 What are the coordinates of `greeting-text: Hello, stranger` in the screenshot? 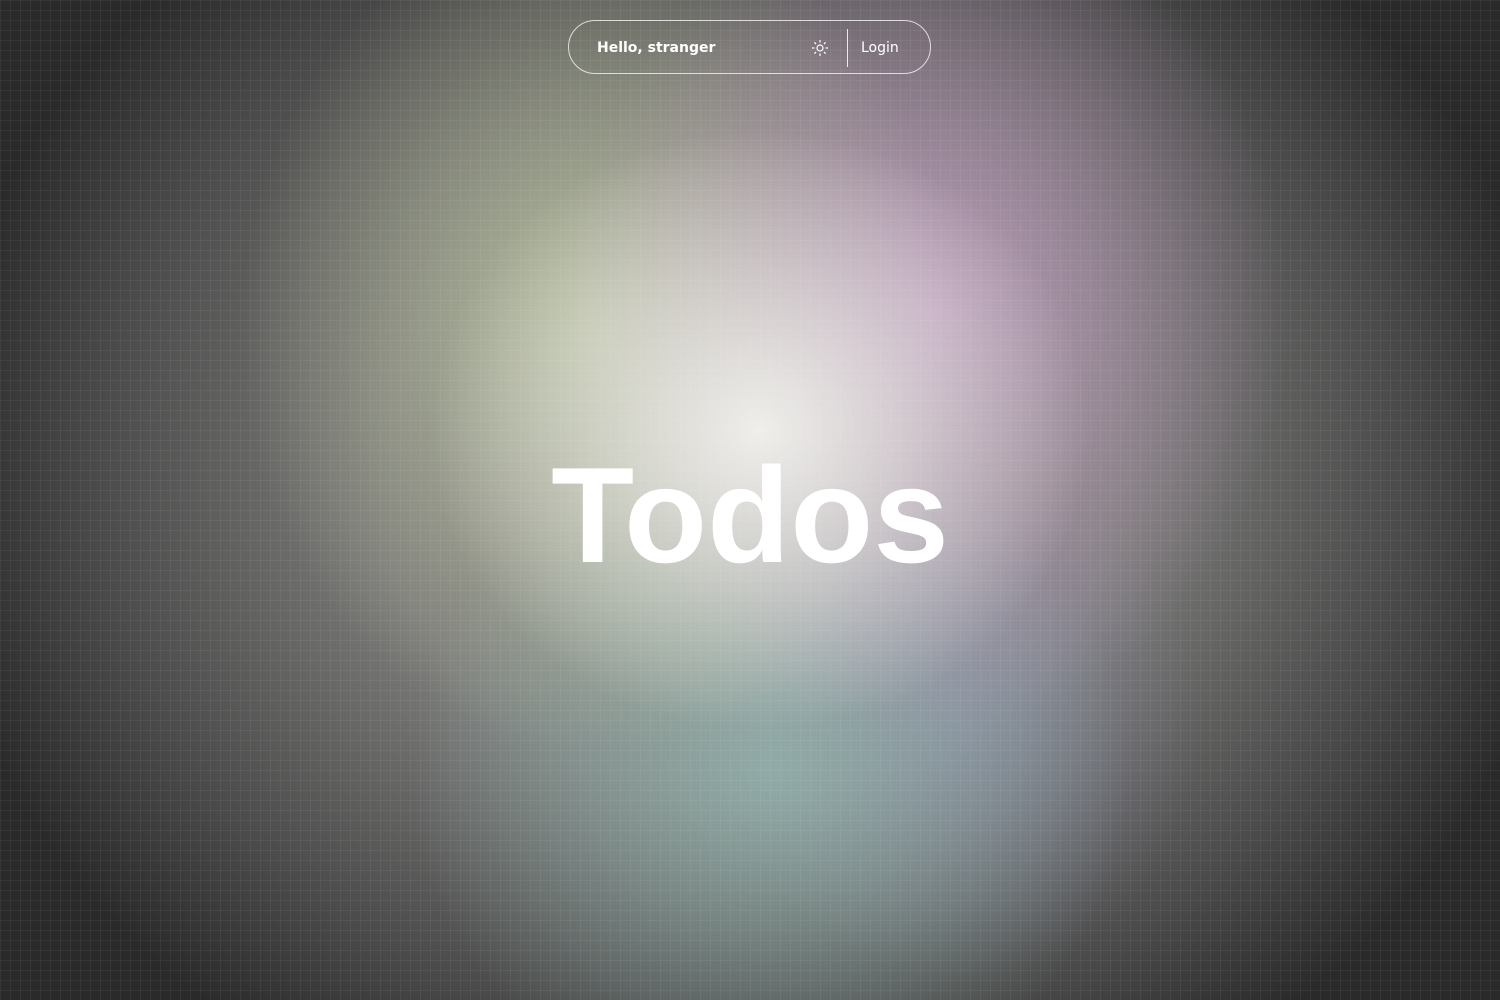 It's located at (656, 48).